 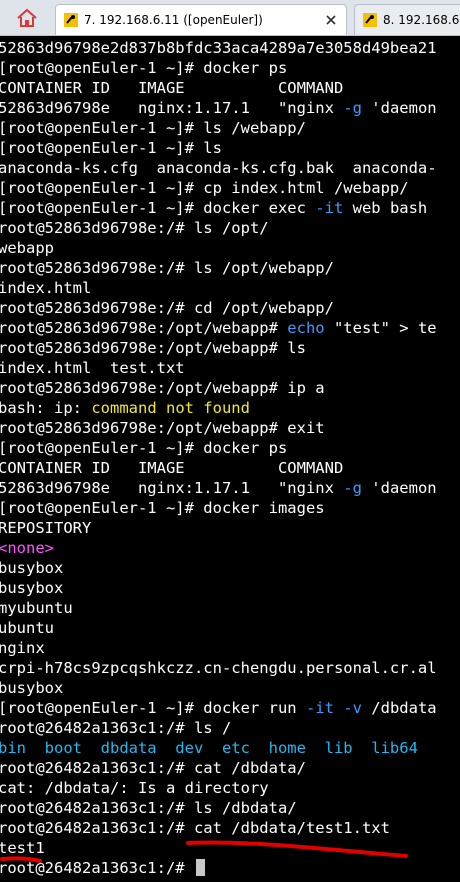 I want to click on tab-session-7: 7. 192.168.6.11 ([openEuler]), so click(x=201, y=19).